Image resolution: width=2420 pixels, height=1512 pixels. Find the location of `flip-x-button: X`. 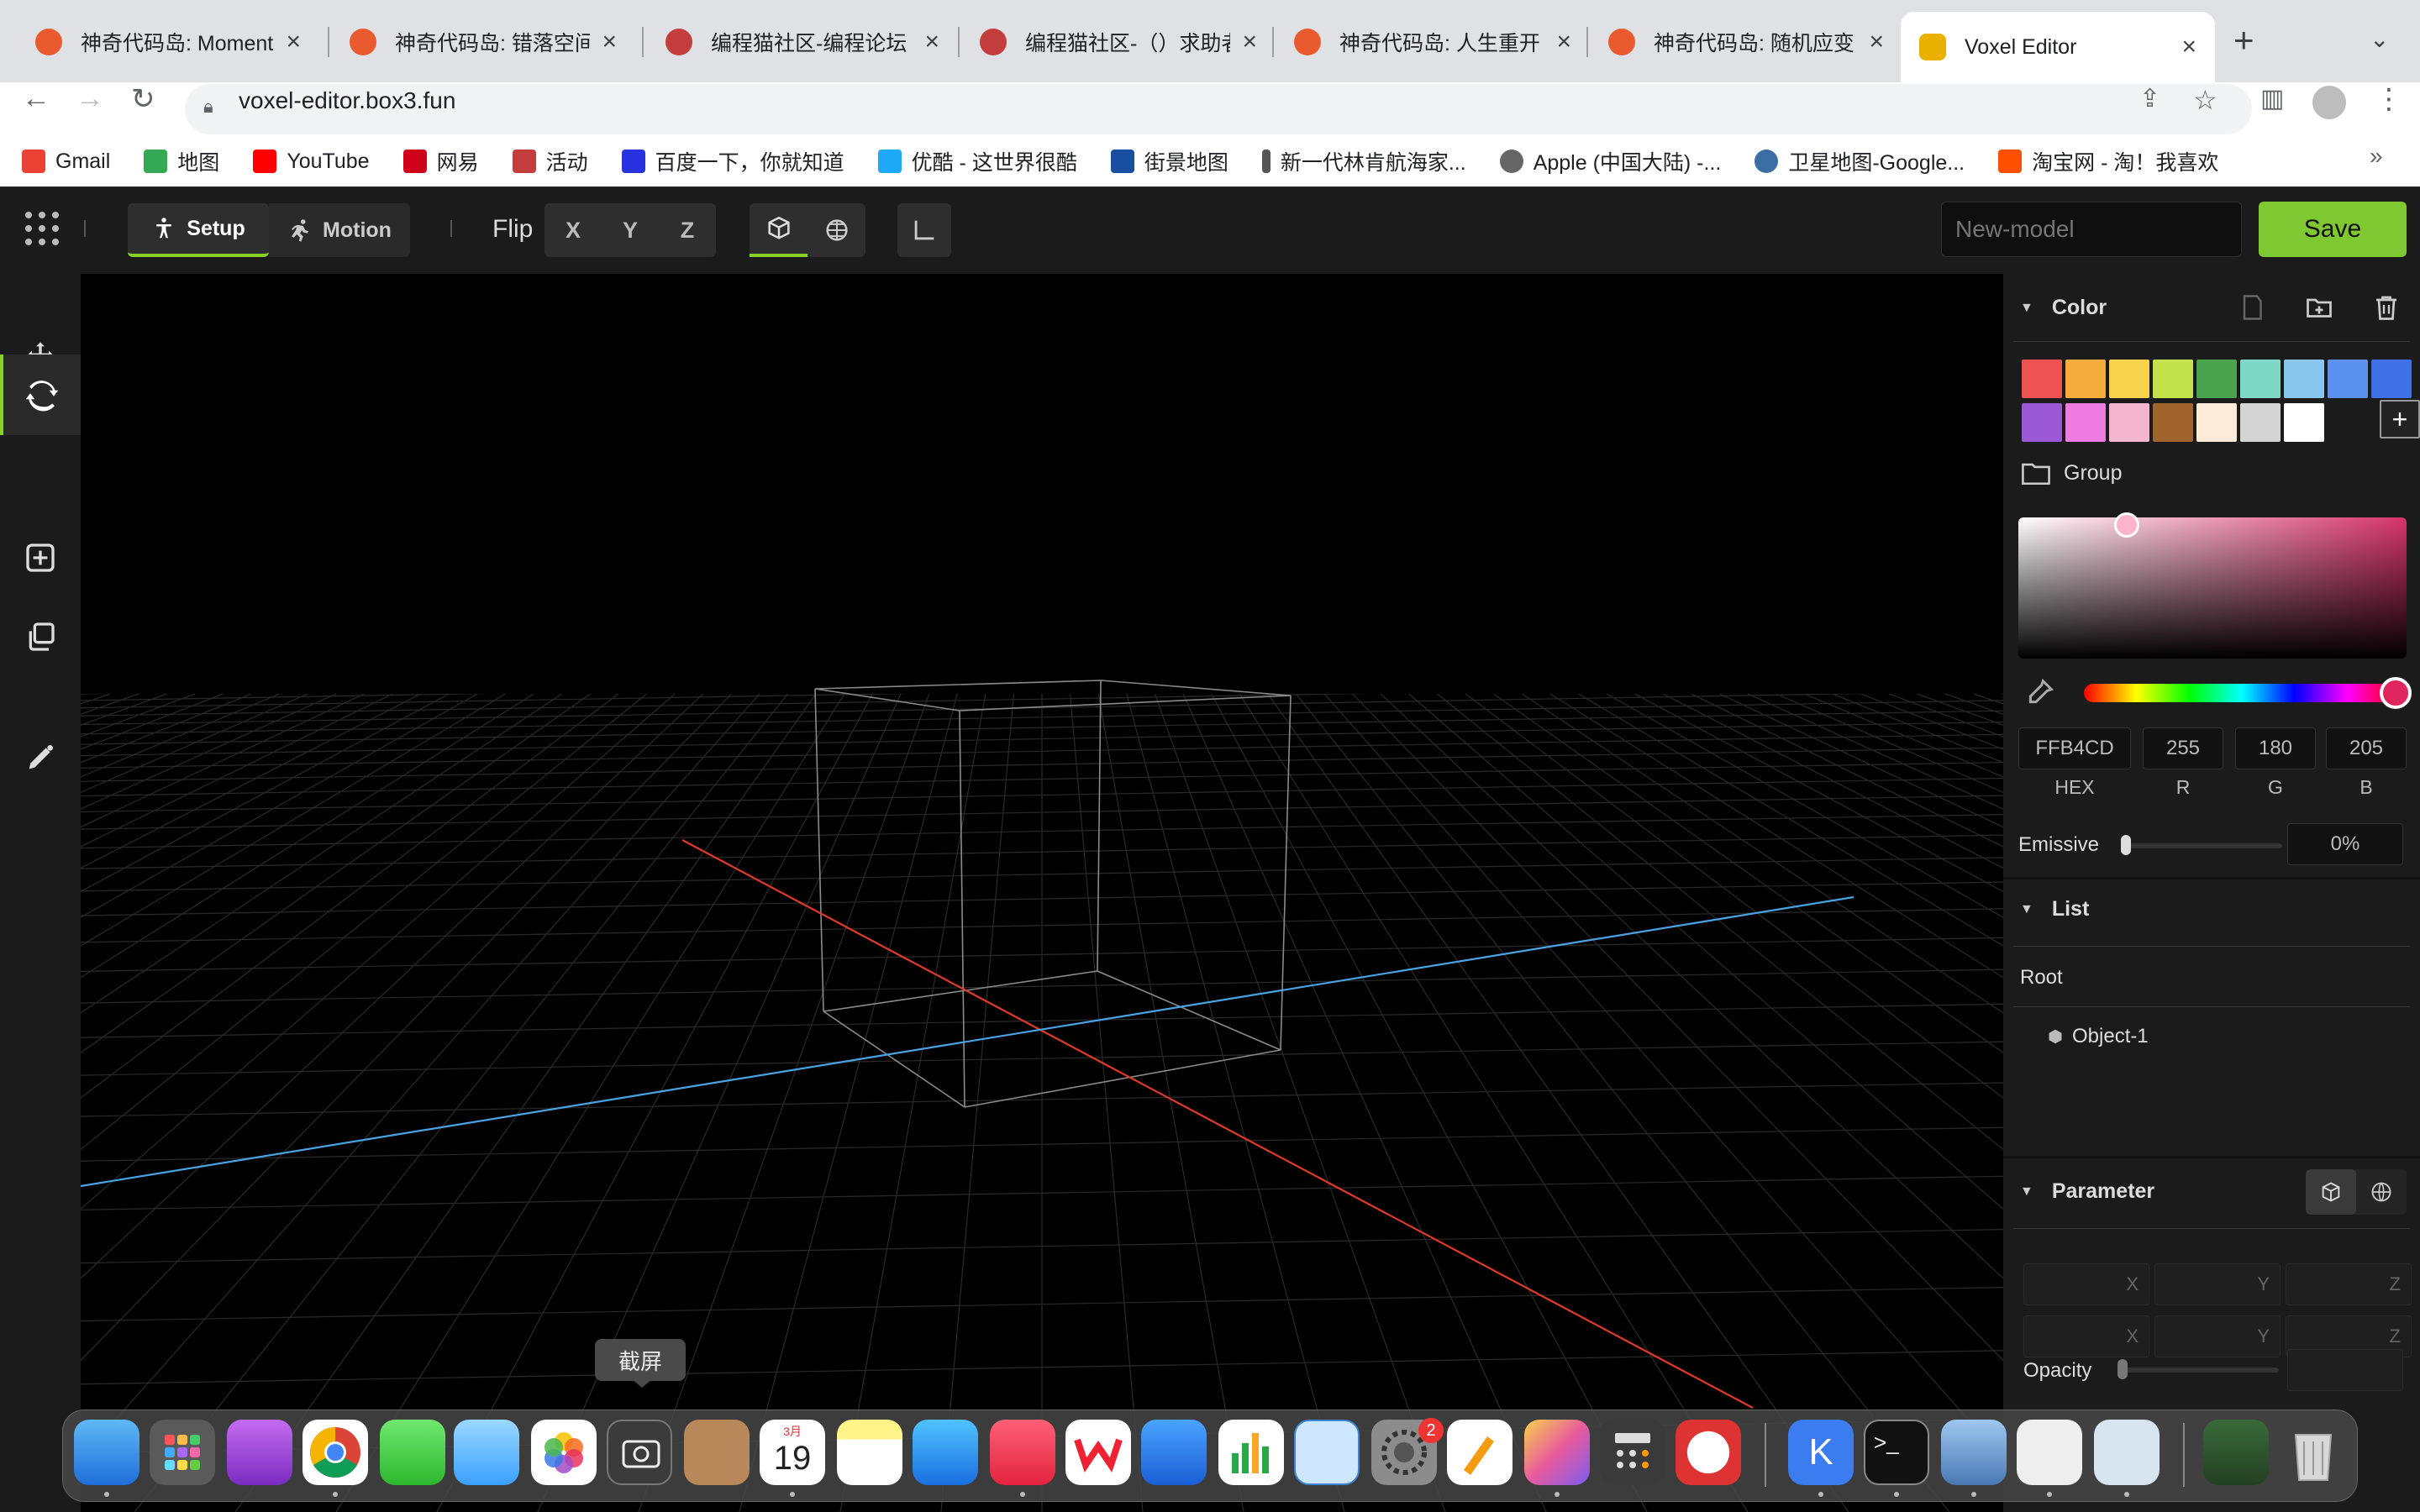

flip-x-button: X is located at coordinates (573, 230).